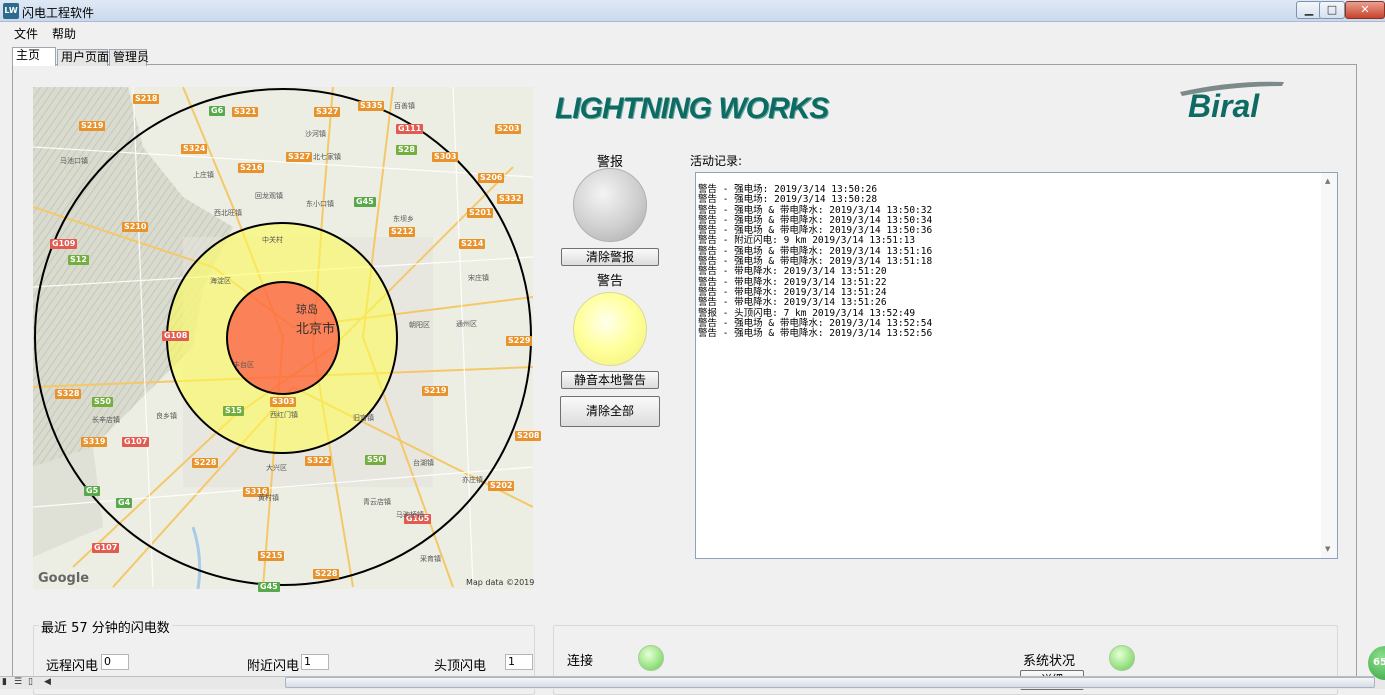 The height and width of the screenshot is (695, 1385). What do you see at coordinates (245, 112) in the screenshot?
I see `road-shield-label: S321` at bounding box center [245, 112].